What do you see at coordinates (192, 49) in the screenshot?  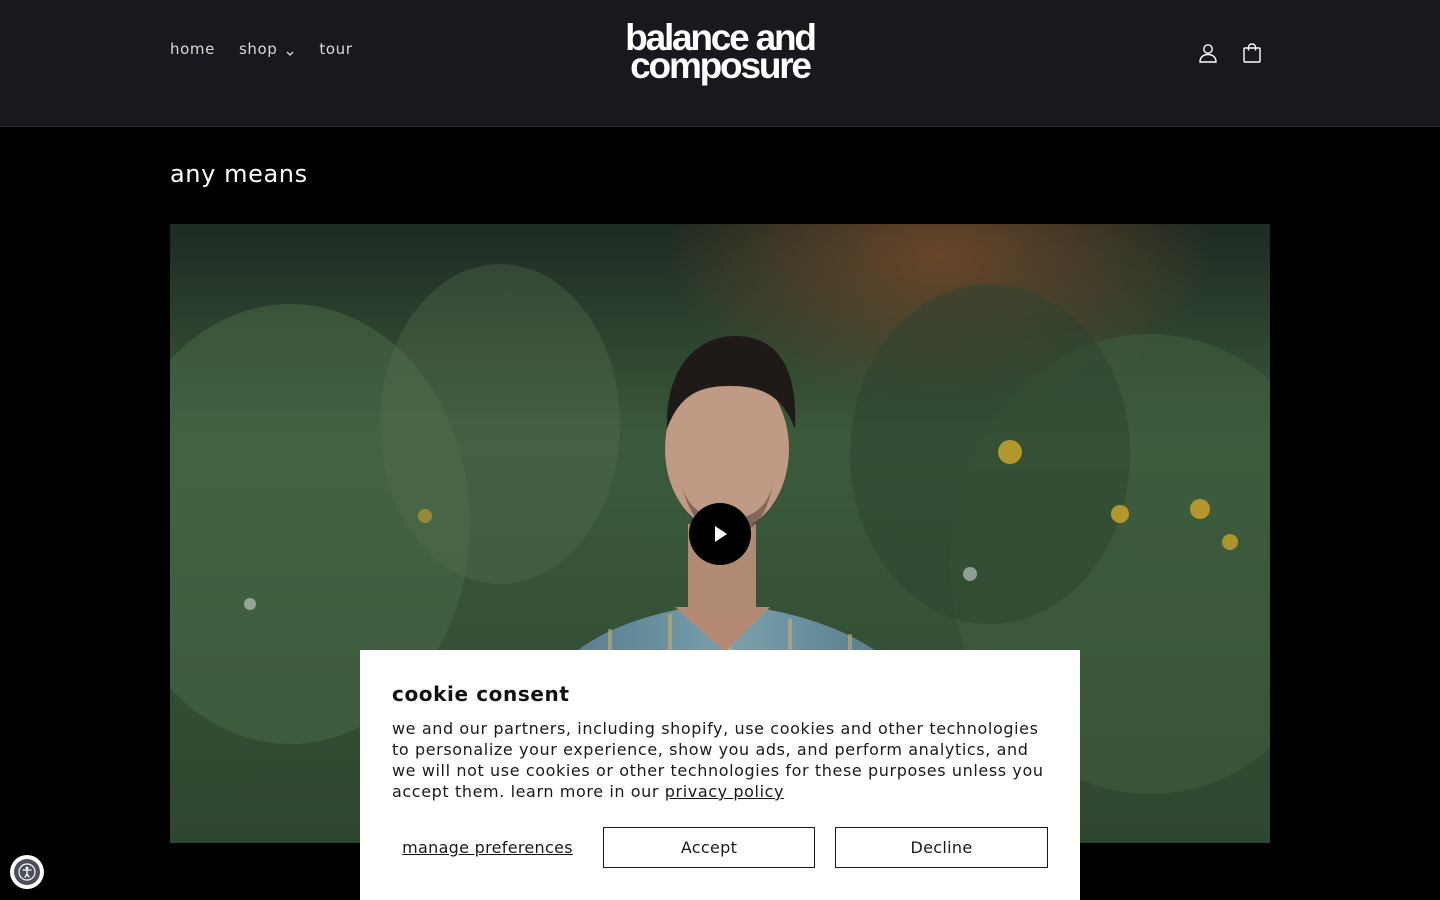 I see `nav-home: home` at bounding box center [192, 49].